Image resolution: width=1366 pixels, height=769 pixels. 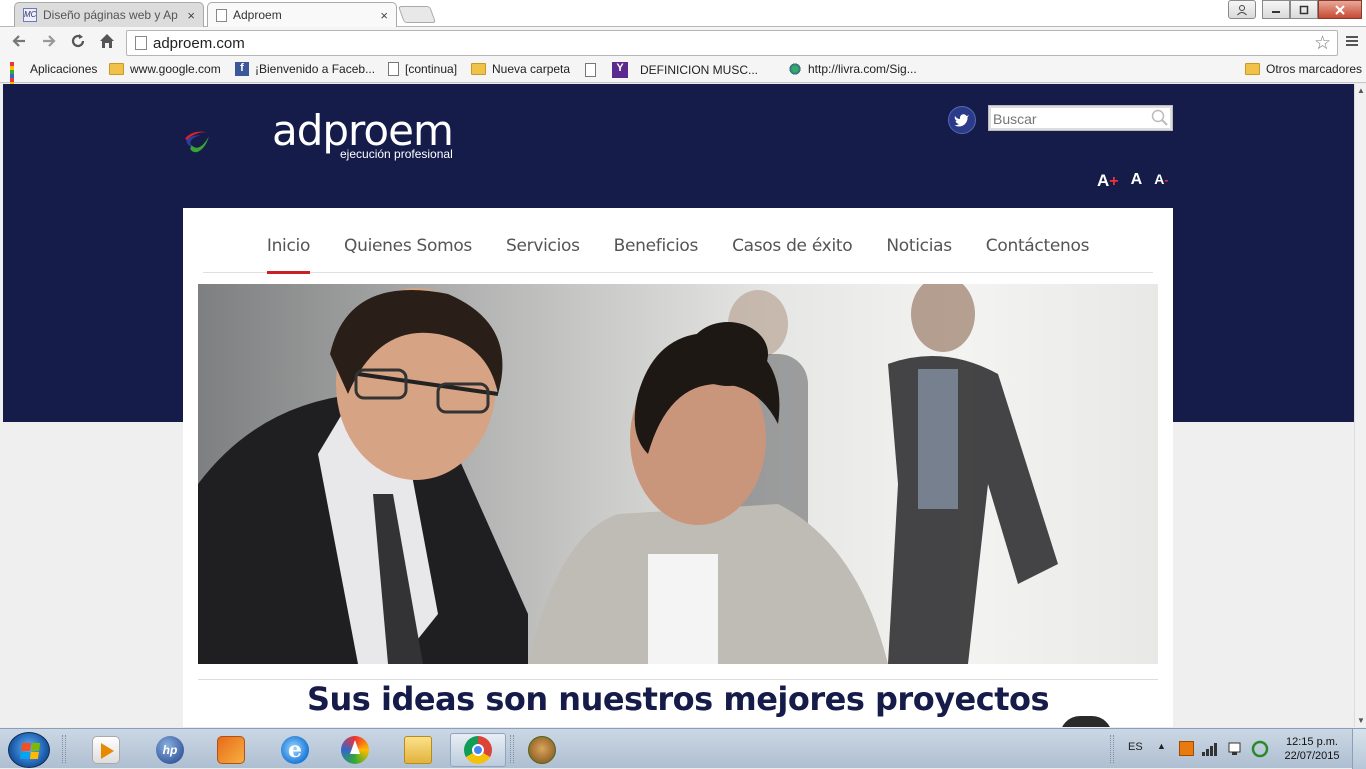 I want to click on tab-adproem: Adproem ×, so click(x=302, y=14).